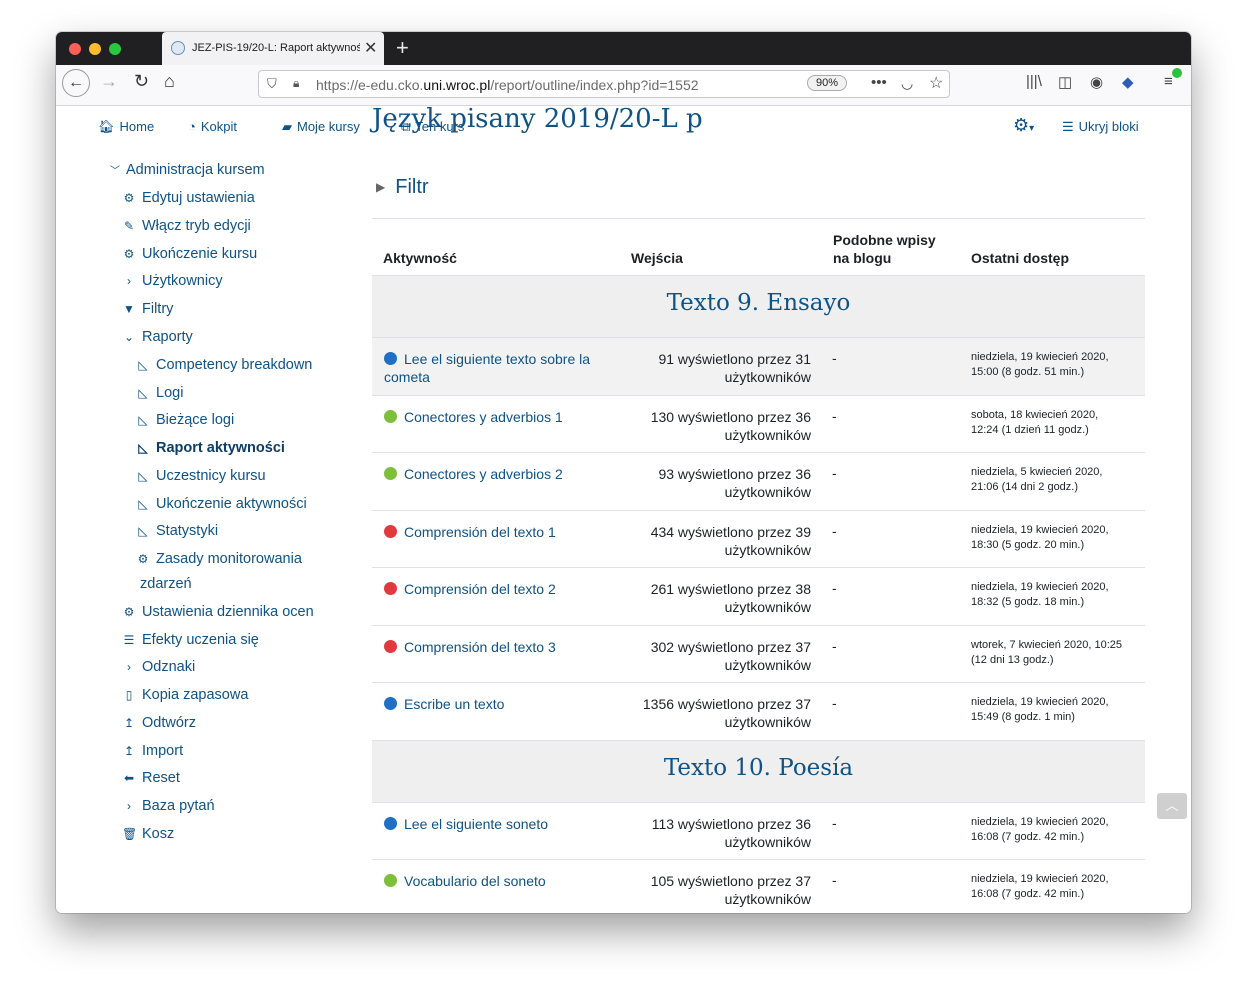 The height and width of the screenshot is (994, 1247). What do you see at coordinates (159, 723) in the screenshot?
I see `sidebar-restore: ↥ Odtwórz` at bounding box center [159, 723].